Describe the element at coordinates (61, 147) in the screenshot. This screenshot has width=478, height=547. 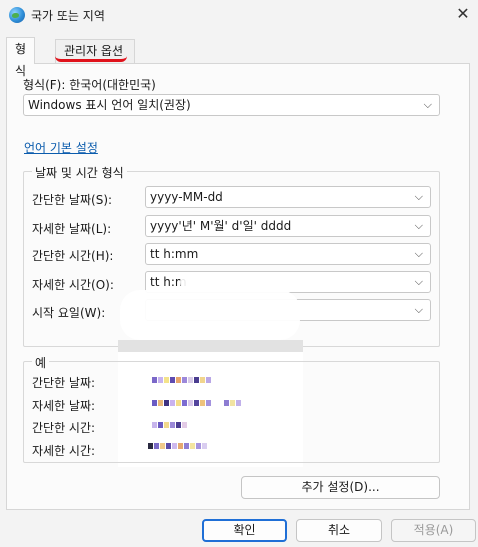
I see `language-preferences-link: 언어 기본 설정` at that location.